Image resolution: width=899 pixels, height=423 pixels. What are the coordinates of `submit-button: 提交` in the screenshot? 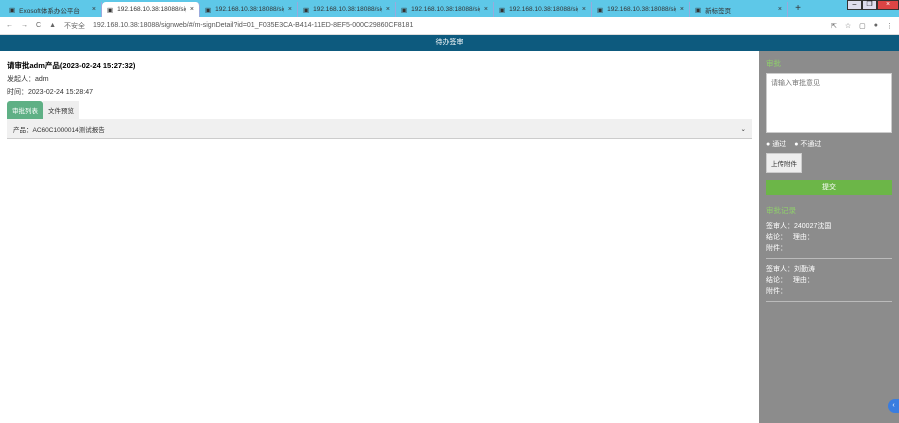 It's located at (829, 187).